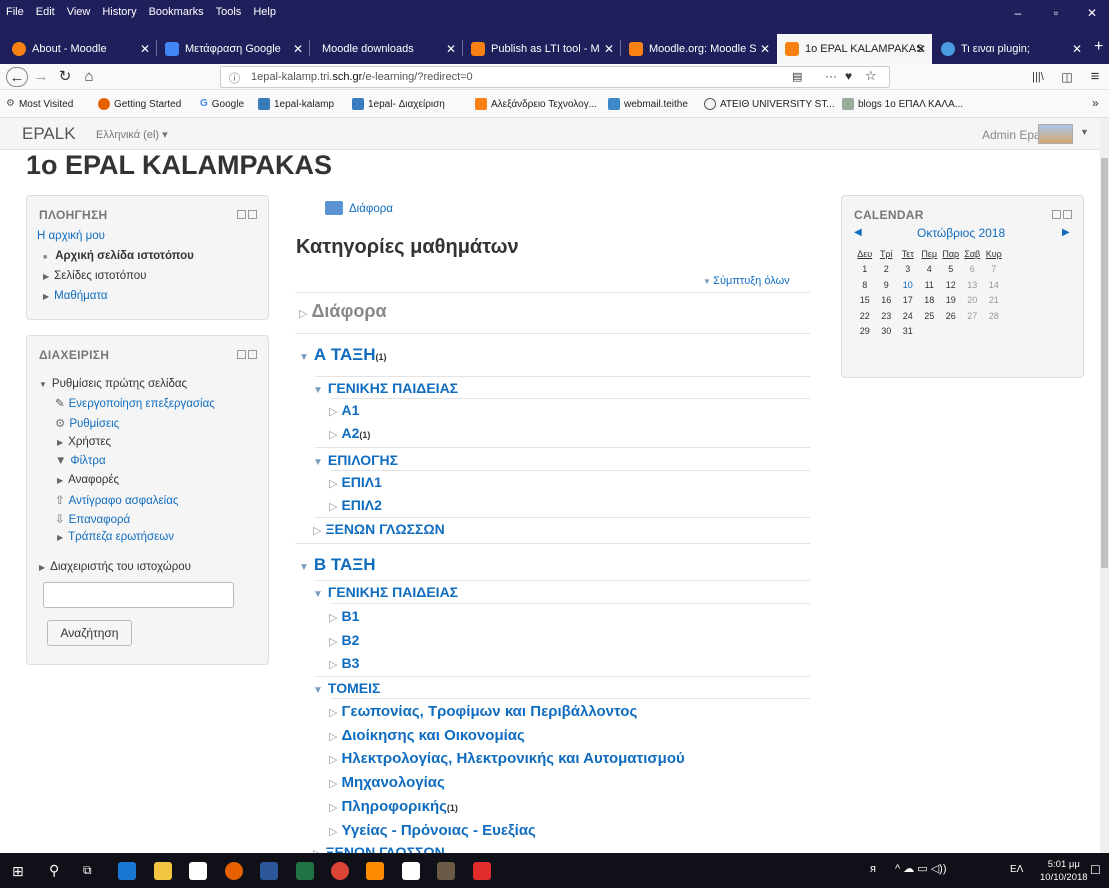  I want to click on nav-my-home: Η αρχική μου, so click(71, 236).